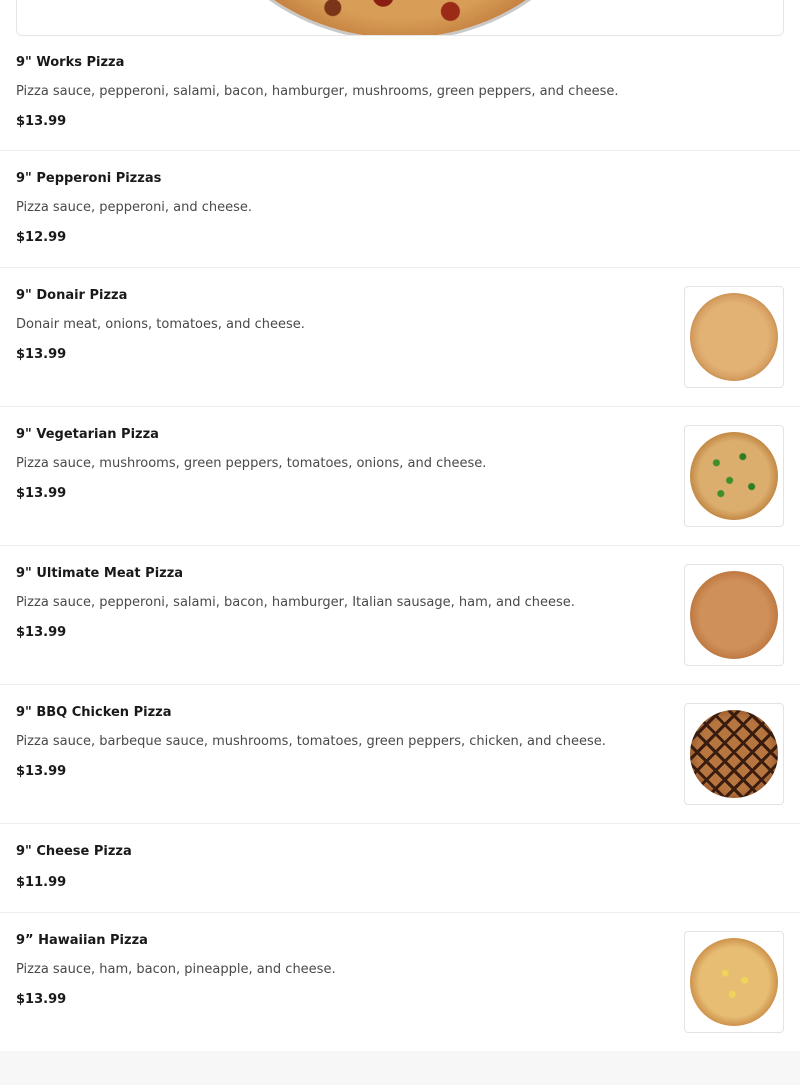  I want to click on menu-item-name: 9" Vegetarian Pizza, so click(87, 434).